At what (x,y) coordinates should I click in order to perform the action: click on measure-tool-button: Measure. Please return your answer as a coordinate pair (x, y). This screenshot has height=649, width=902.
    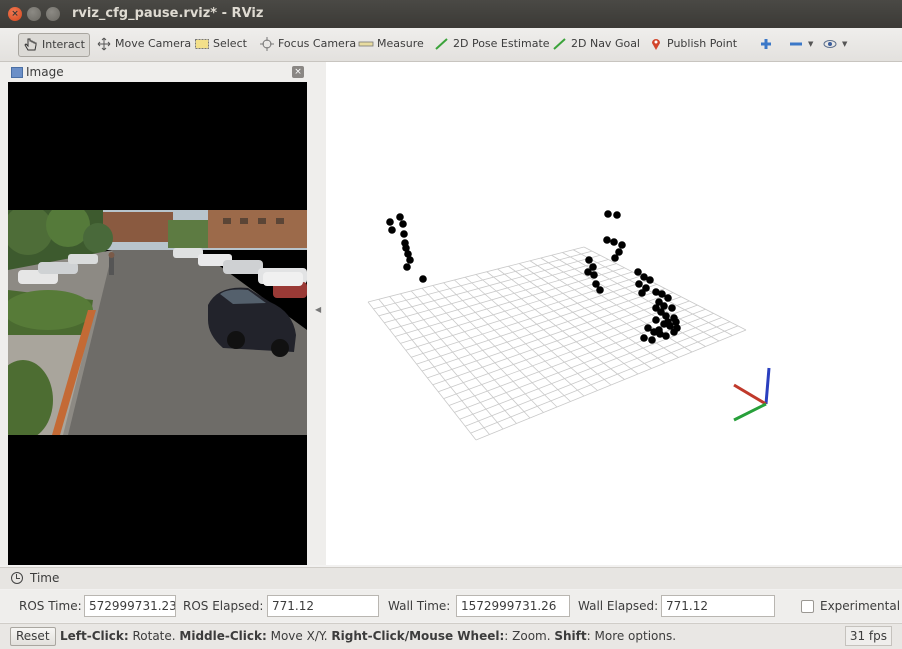
    Looking at the image, I should click on (391, 45).